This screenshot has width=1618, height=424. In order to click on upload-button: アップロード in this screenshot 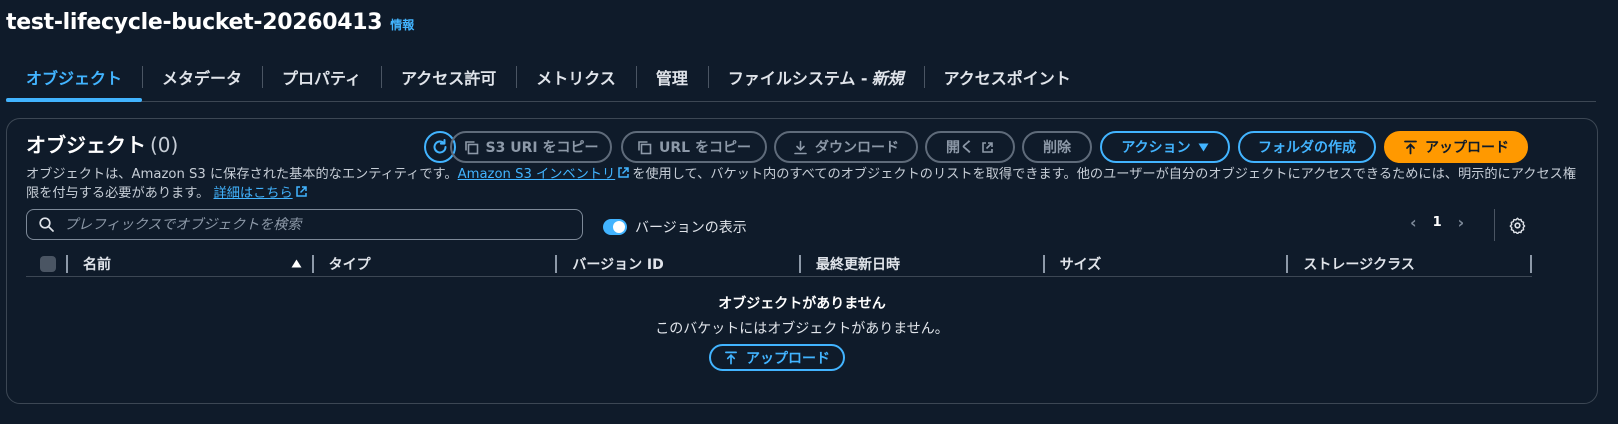, I will do `click(1456, 147)`.